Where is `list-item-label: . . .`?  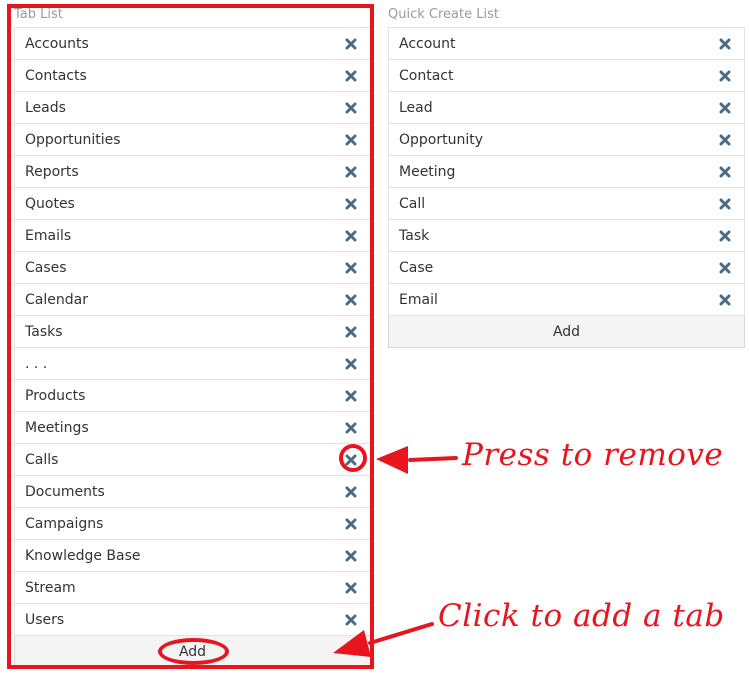 list-item-label: . . . is located at coordinates (36, 363).